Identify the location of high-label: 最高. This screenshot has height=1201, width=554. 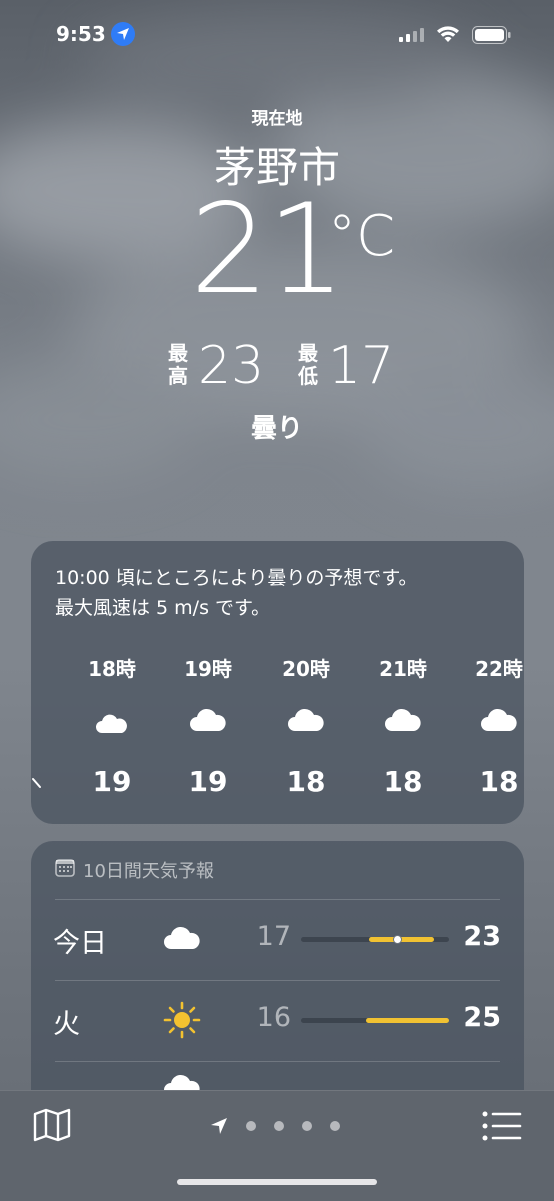
(178, 364).